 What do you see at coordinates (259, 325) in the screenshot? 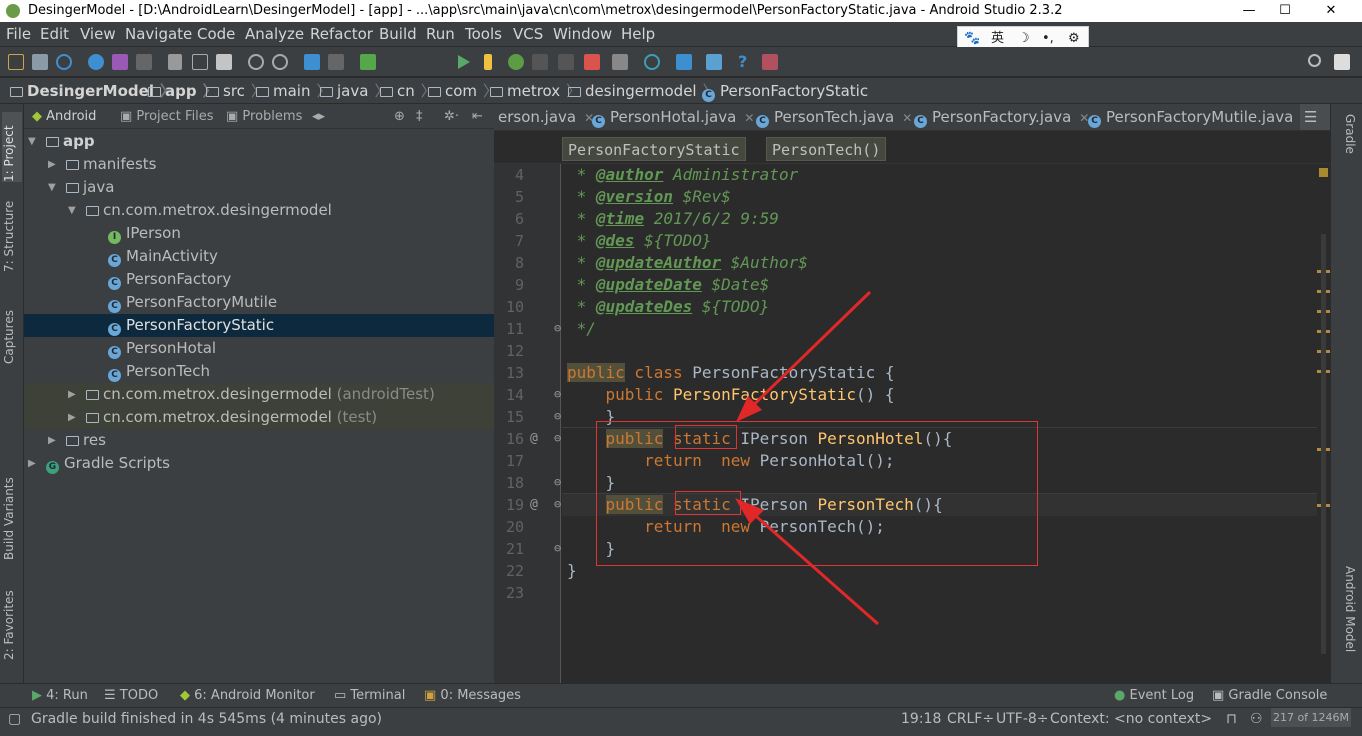
I see `tree-item-personfactorystatic: C PersonFactoryStatic` at bounding box center [259, 325].